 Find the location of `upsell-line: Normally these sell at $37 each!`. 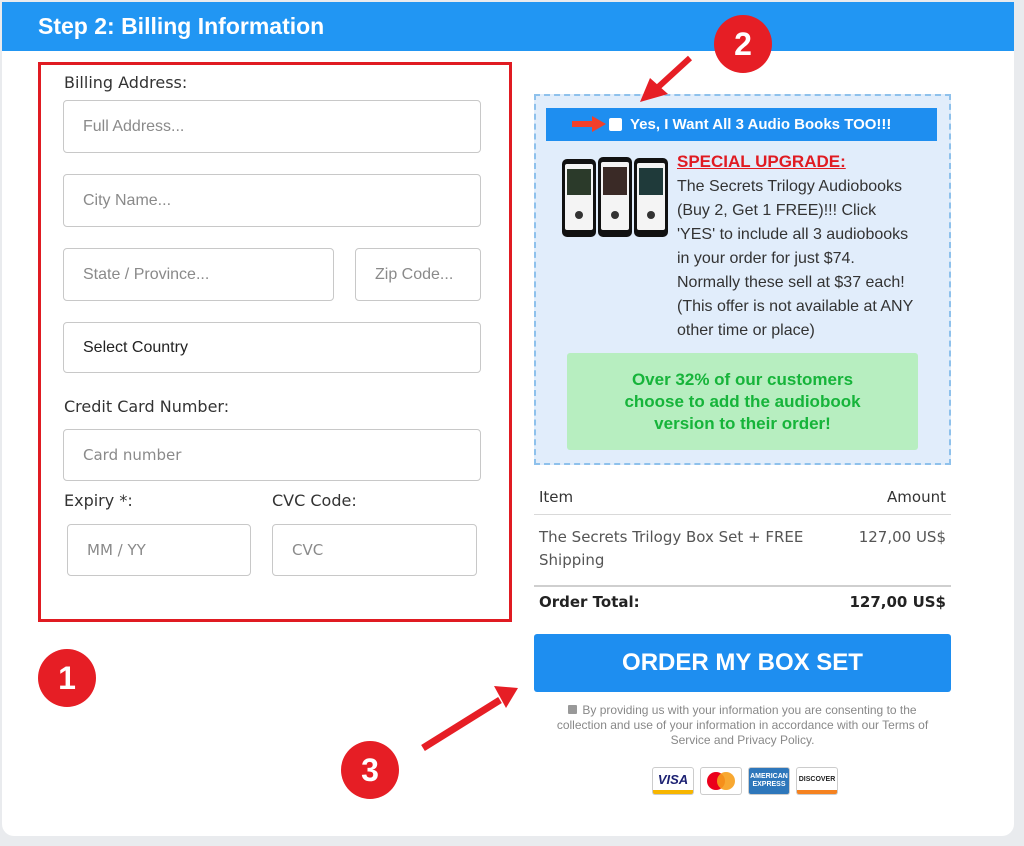

upsell-line: Normally these sell at $37 each! is located at coordinates (791, 282).